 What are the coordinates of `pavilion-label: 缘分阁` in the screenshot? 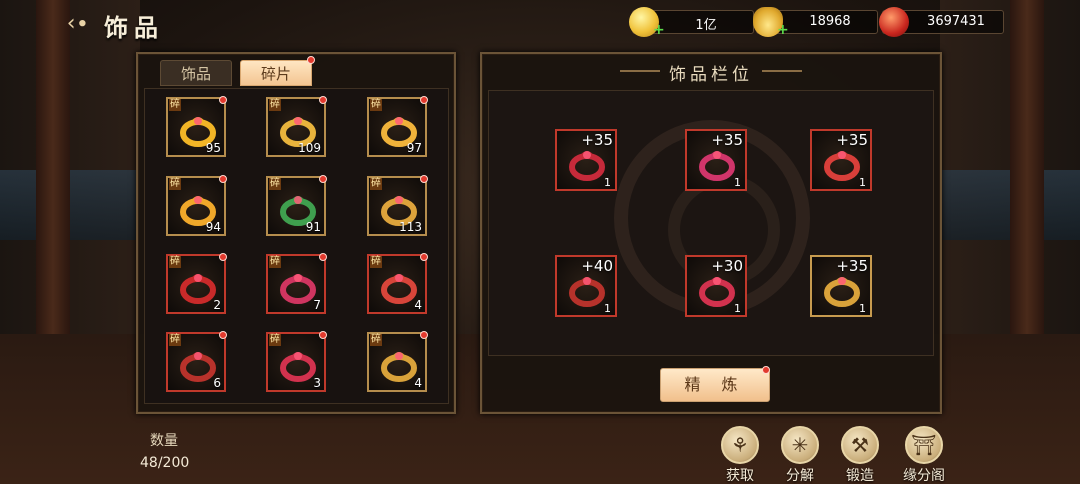 It's located at (924, 476).